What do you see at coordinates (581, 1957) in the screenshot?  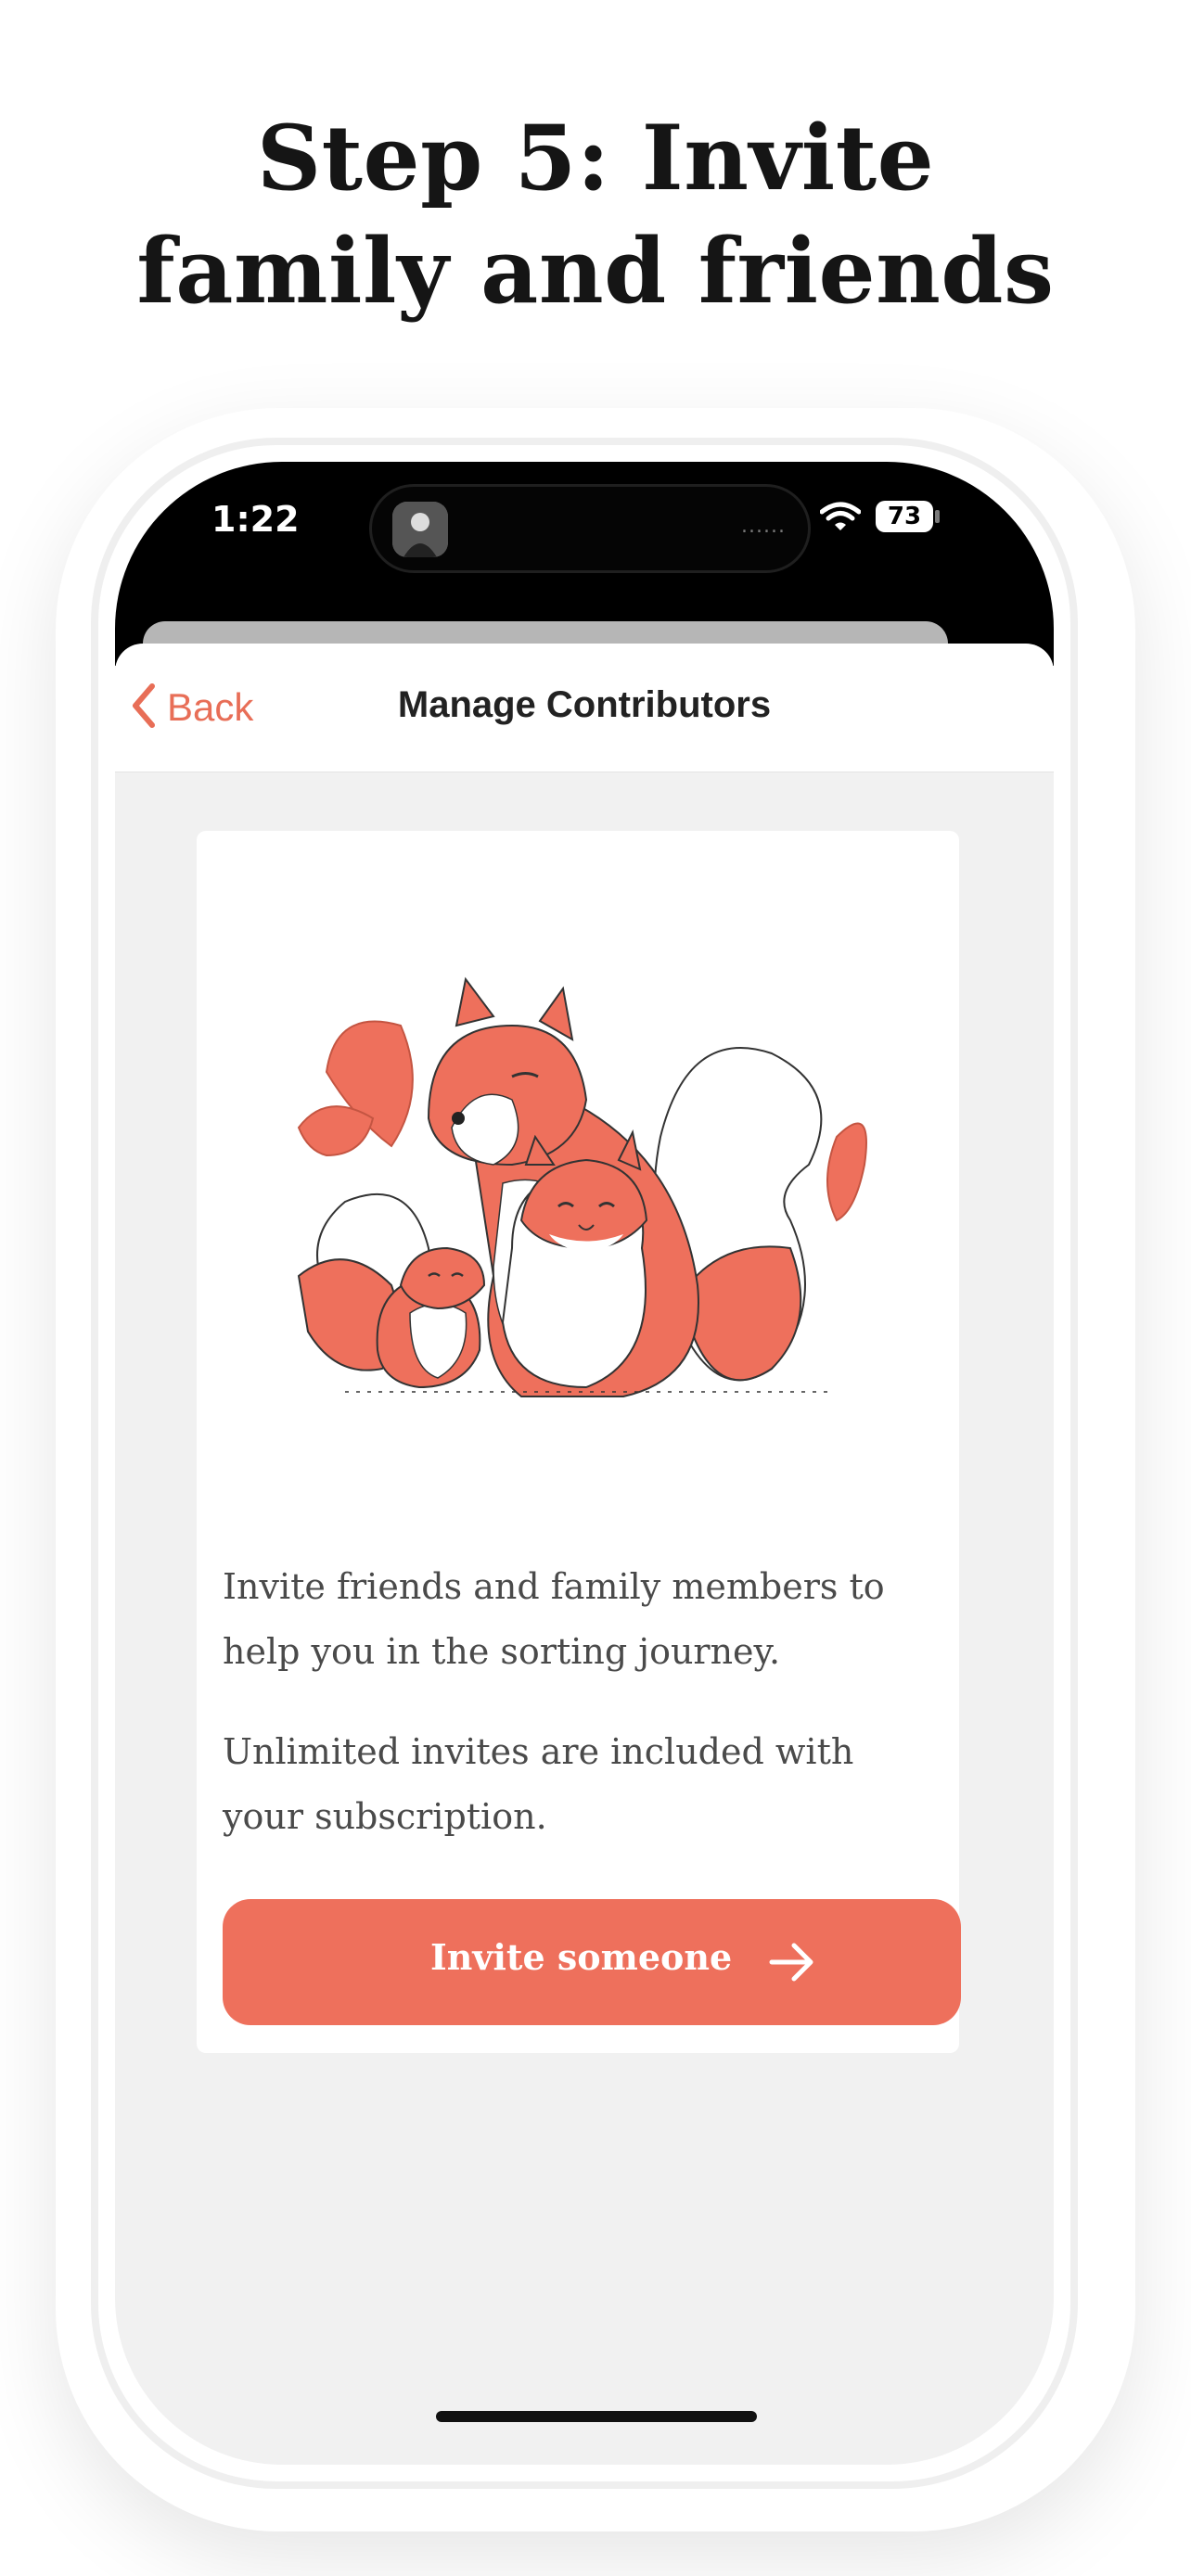 I see `invite-button-label: Invite someone` at bounding box center [581, 1957].